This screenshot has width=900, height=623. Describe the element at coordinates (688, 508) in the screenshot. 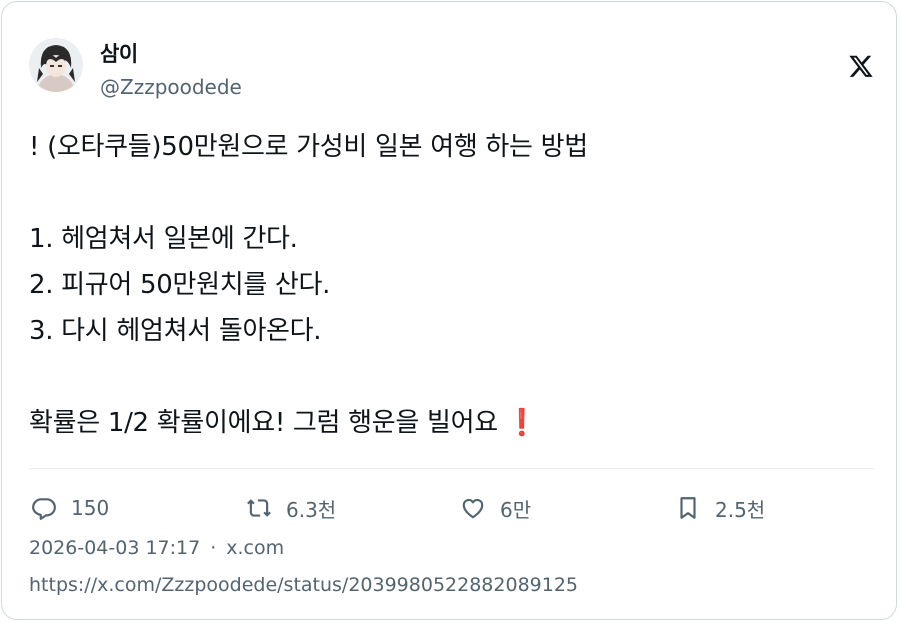

I see `bookmark-icon` at that location.